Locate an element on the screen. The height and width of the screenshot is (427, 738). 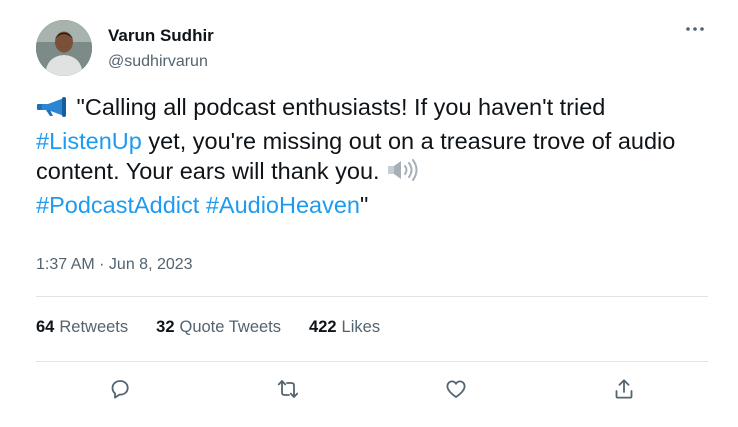
quote-tweets-stat: 32 Quote Tweets is located at coordinates (218, 329).